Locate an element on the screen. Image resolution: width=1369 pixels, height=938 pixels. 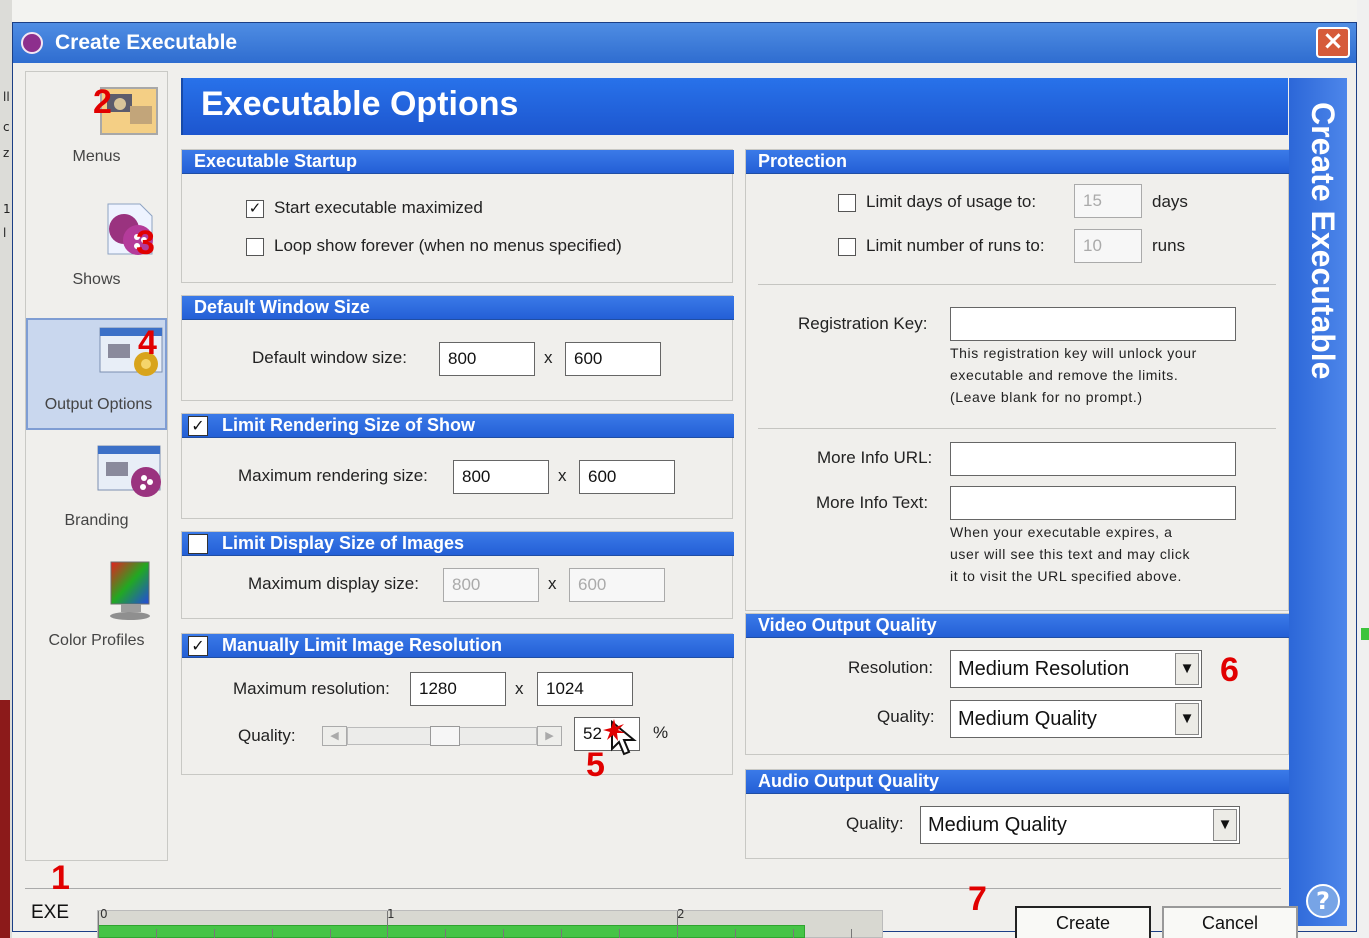
slider-right-arrow: ▶ is located at coordinates (549, 736).